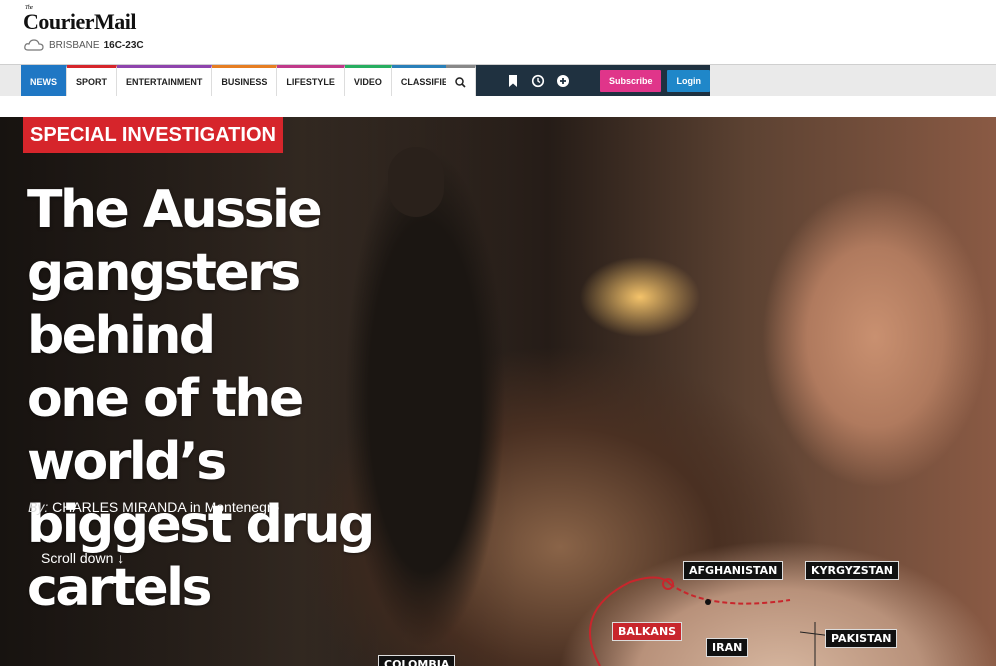 This screenshot has height=666, width=996. What do you see at coordinates (165, 80) in the screenshot?
I see `nav-item-entertainment: ENTERTAINMENT` at bounding box center [165, 80].